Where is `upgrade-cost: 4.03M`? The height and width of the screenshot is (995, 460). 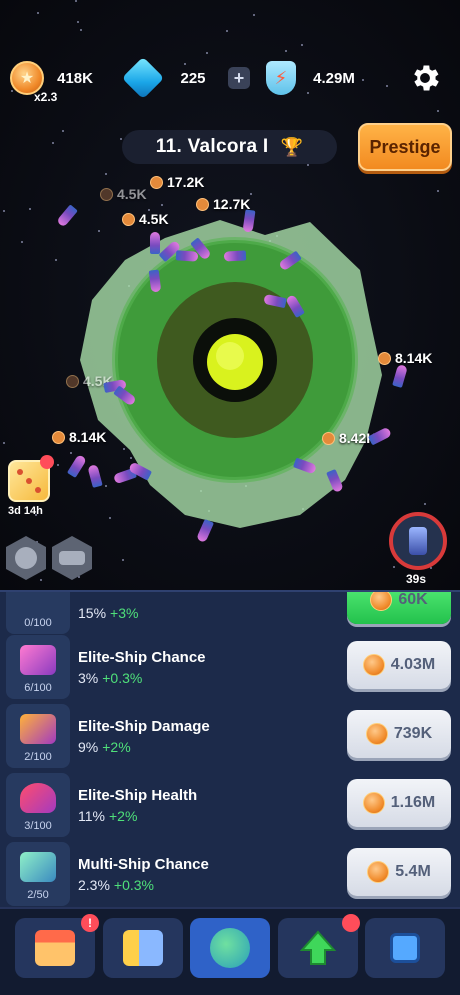 upgrade-cost: 4.03M is located at coordinates (413, 664).